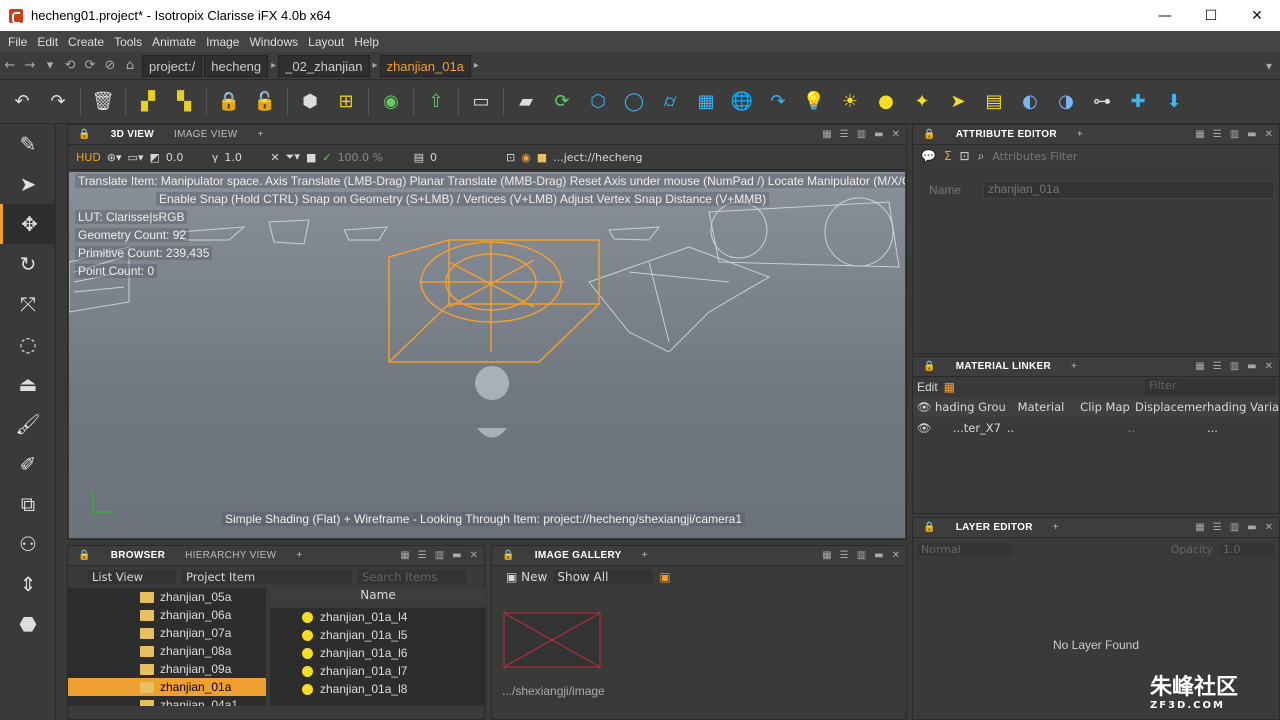 This screenshot has width=1280, height=720. What do you see at coordinates (130, 65) in the screenshot?
I see `home-icon: ⌂` at bounding box center [130, 65].